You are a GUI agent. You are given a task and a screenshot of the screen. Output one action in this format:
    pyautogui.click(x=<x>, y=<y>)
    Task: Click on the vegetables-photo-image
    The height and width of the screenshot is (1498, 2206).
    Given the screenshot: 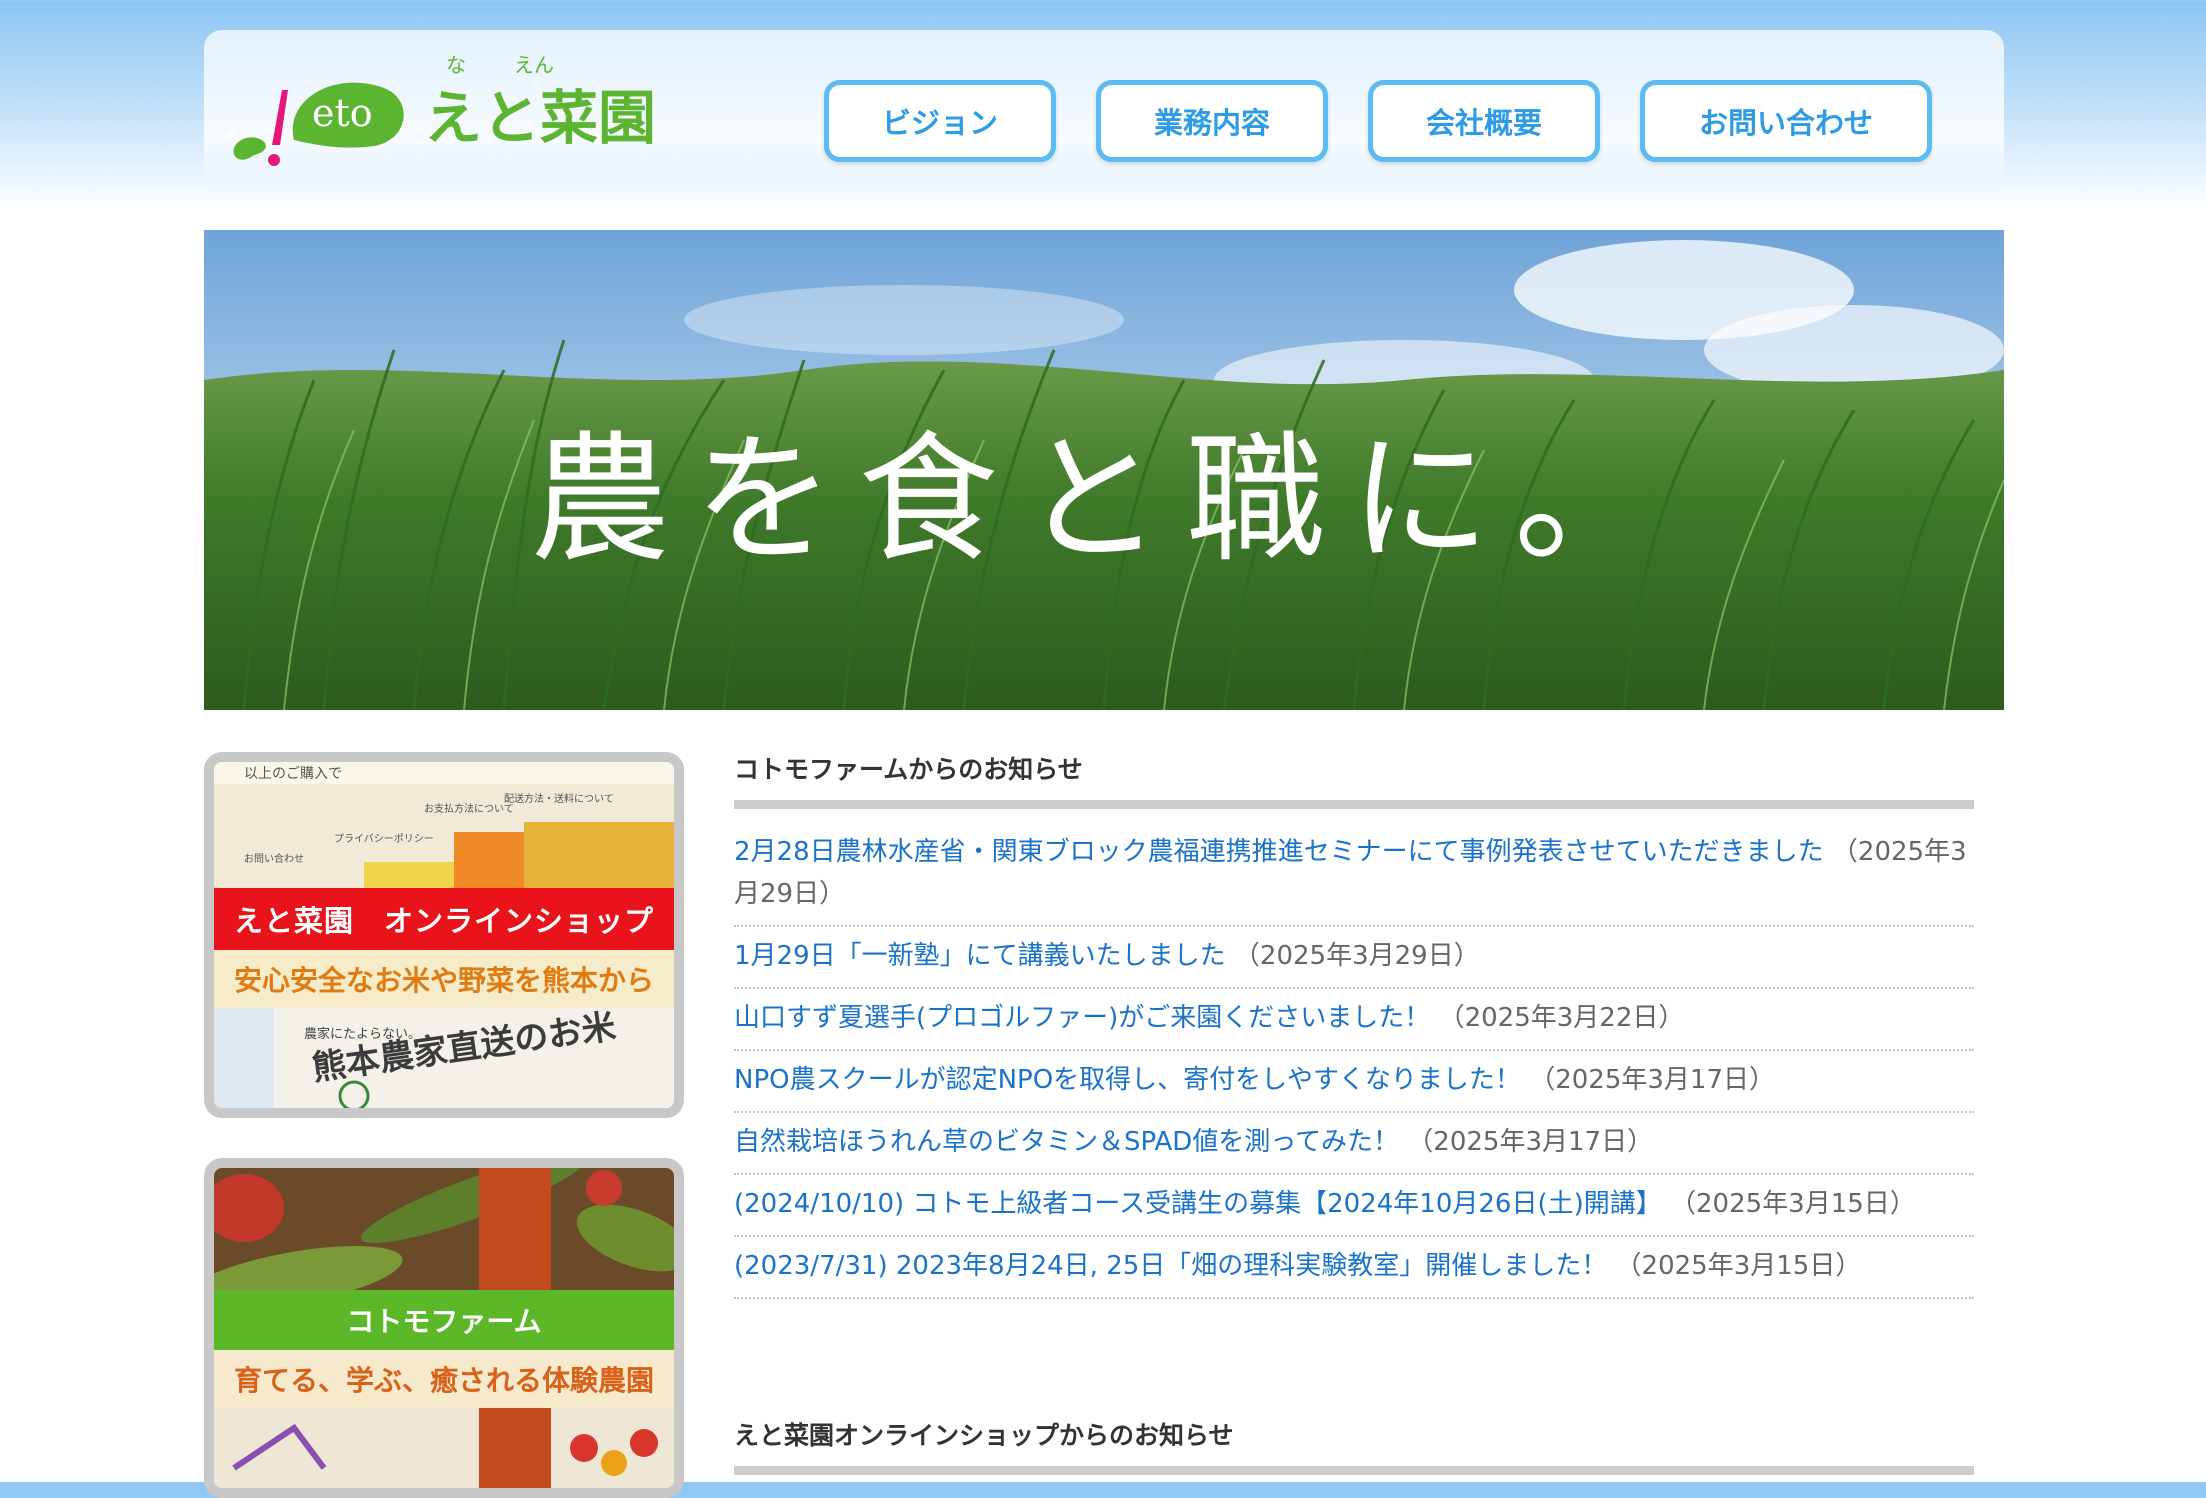 What is the action you would take?
    pyautogui.click(x=444, y=1229)
    